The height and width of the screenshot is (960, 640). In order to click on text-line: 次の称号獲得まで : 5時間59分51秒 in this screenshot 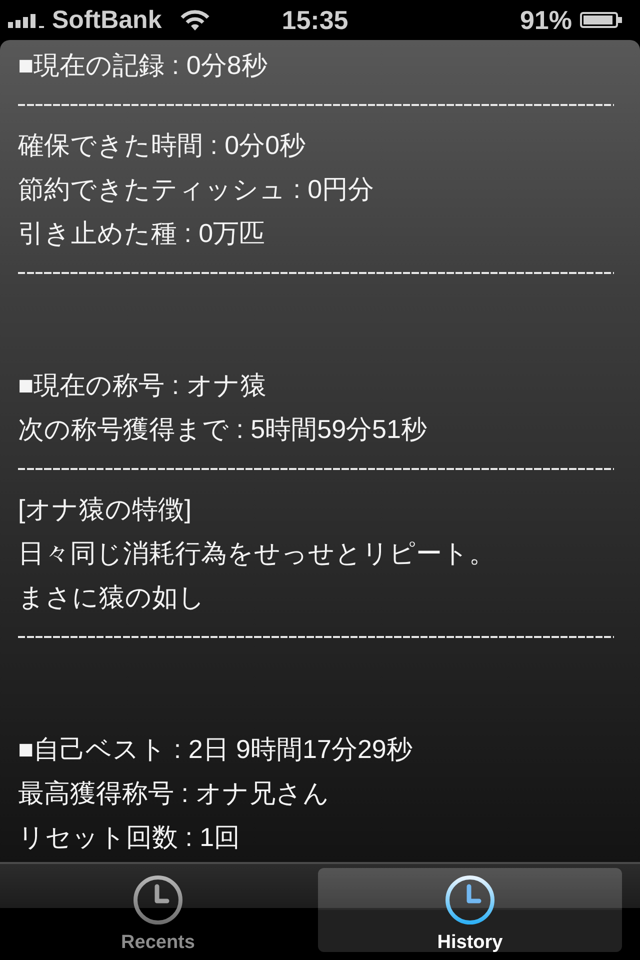, I will do `click(222, 429)`.